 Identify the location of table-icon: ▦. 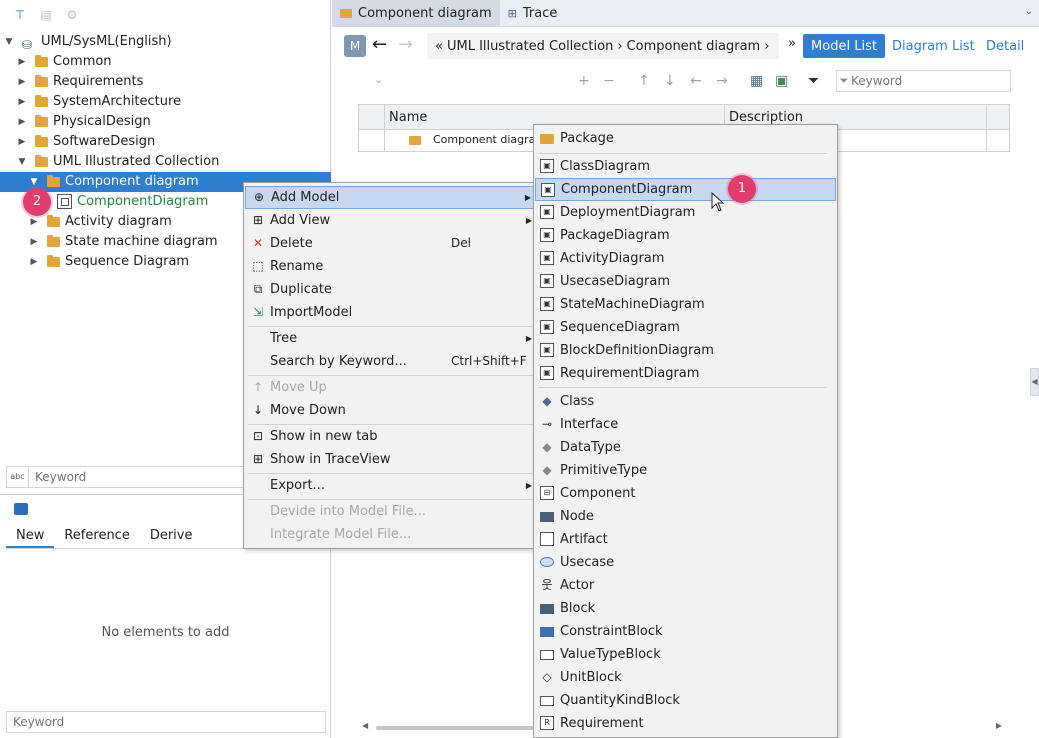
(756, 81).